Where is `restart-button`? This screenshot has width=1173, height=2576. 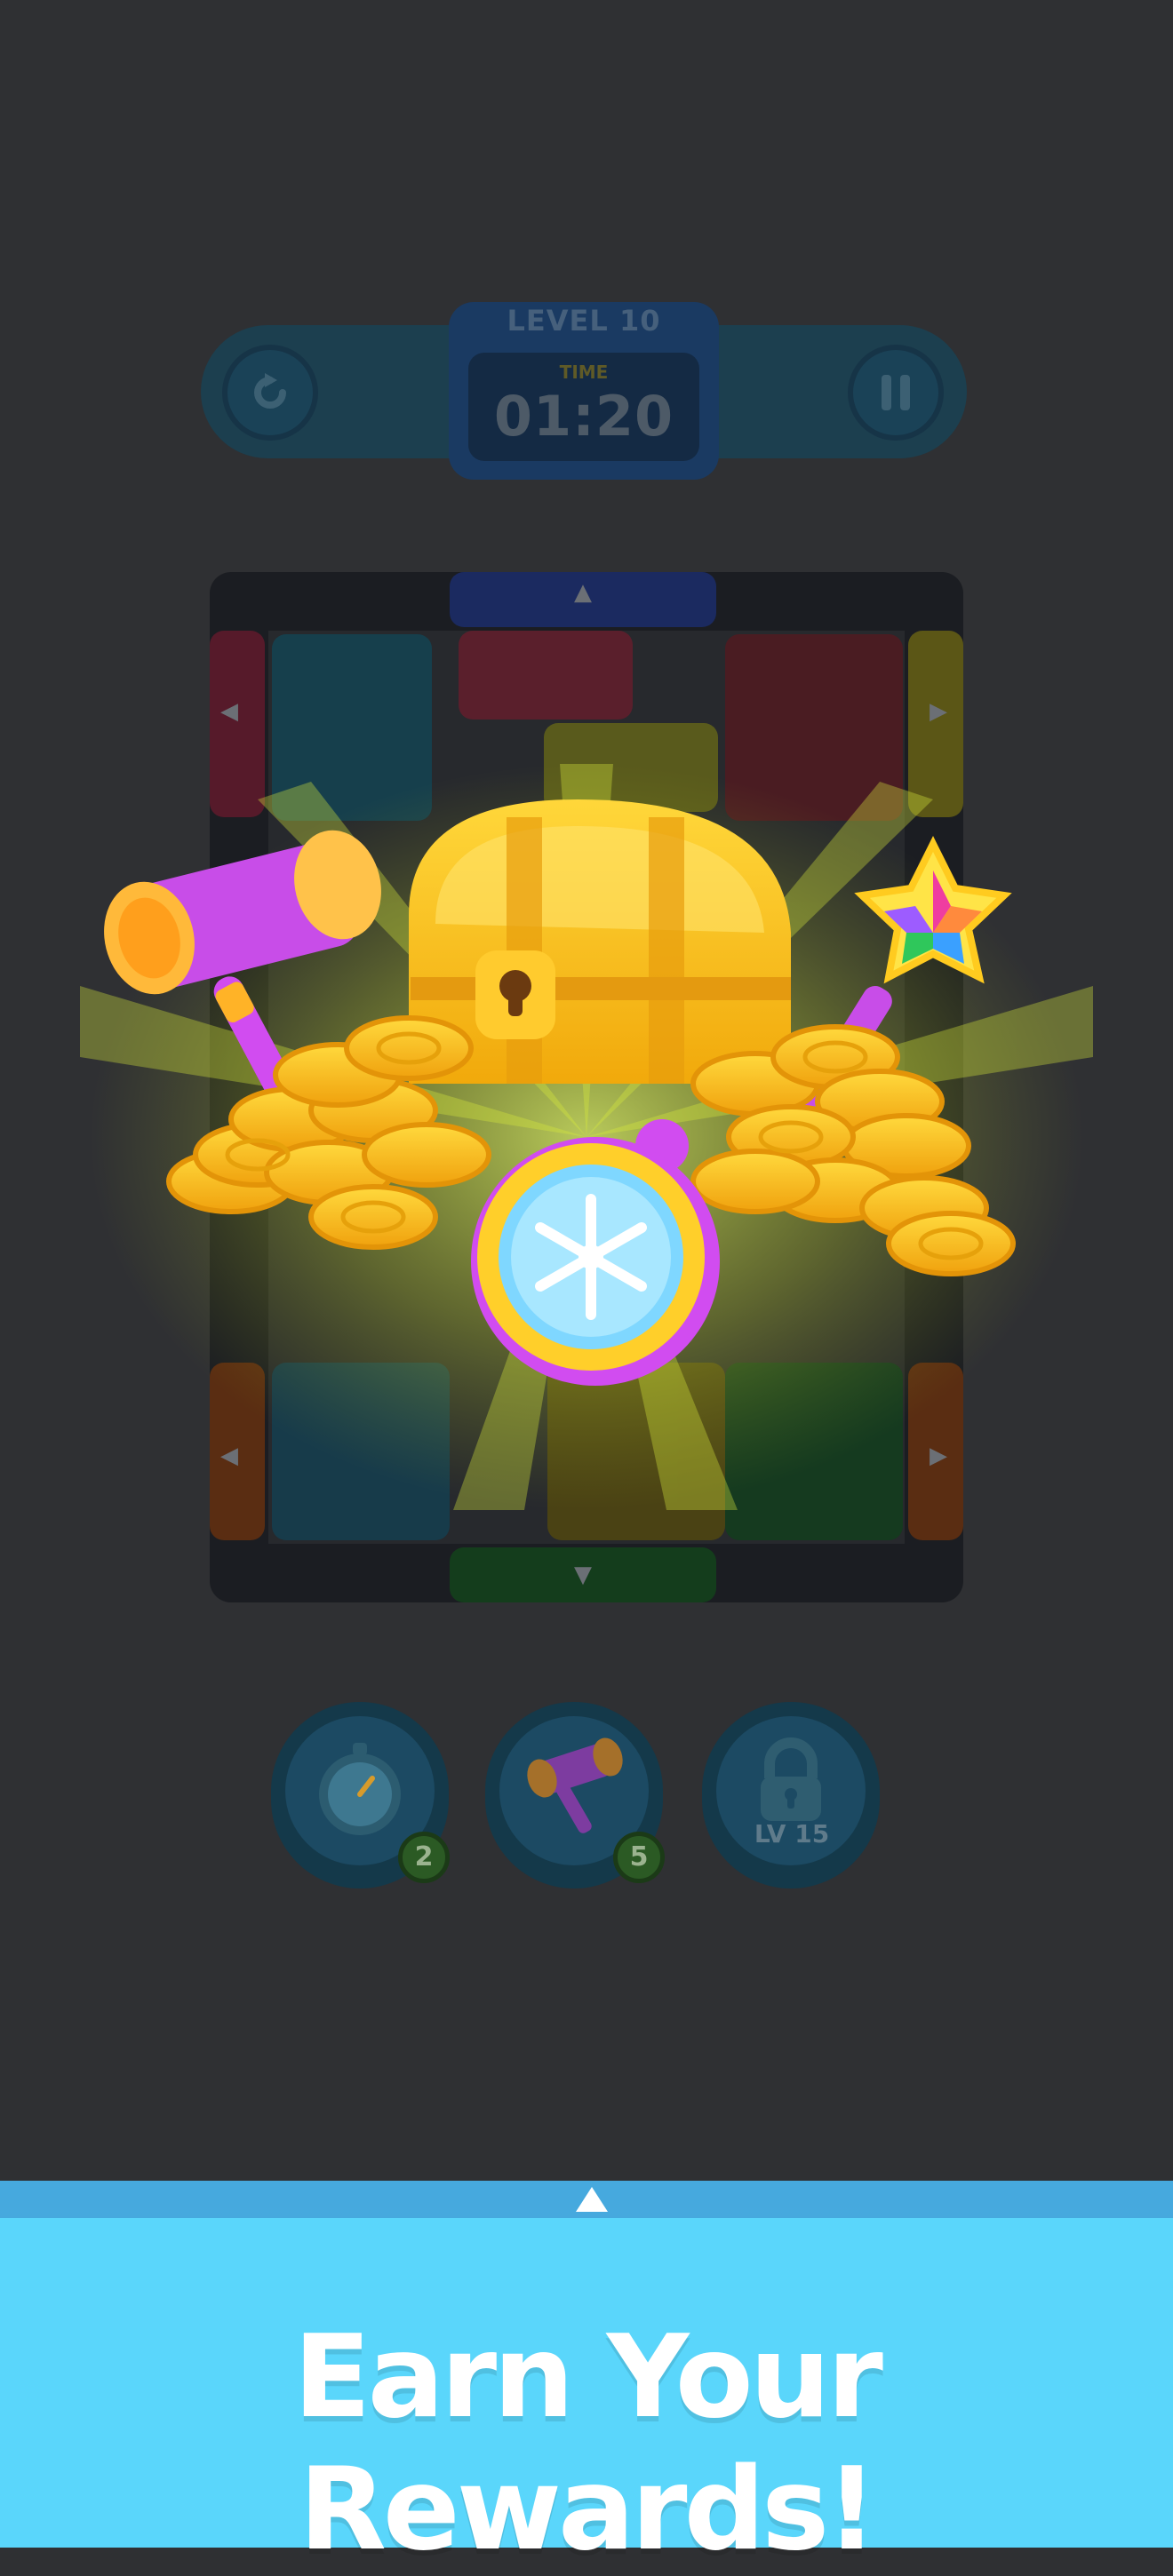 restart-button is located at coordinates (270, 393).